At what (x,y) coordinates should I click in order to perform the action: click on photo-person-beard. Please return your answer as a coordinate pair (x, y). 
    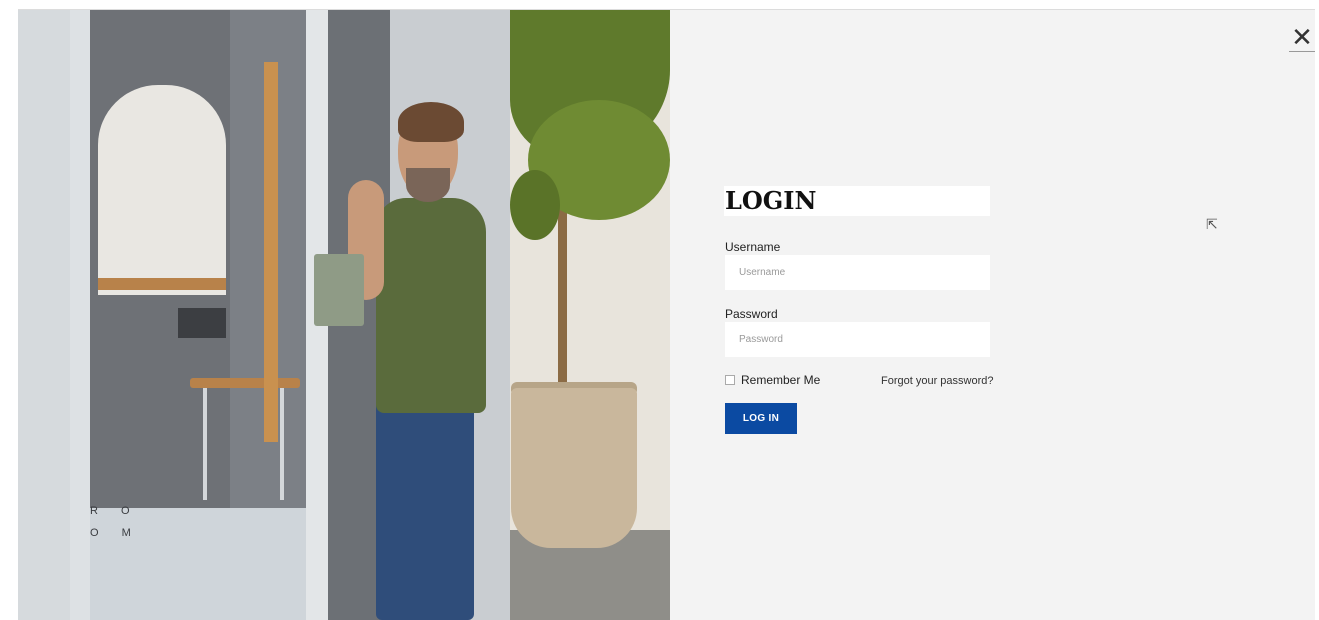
    Looking at the image, I should click on (428, 185).